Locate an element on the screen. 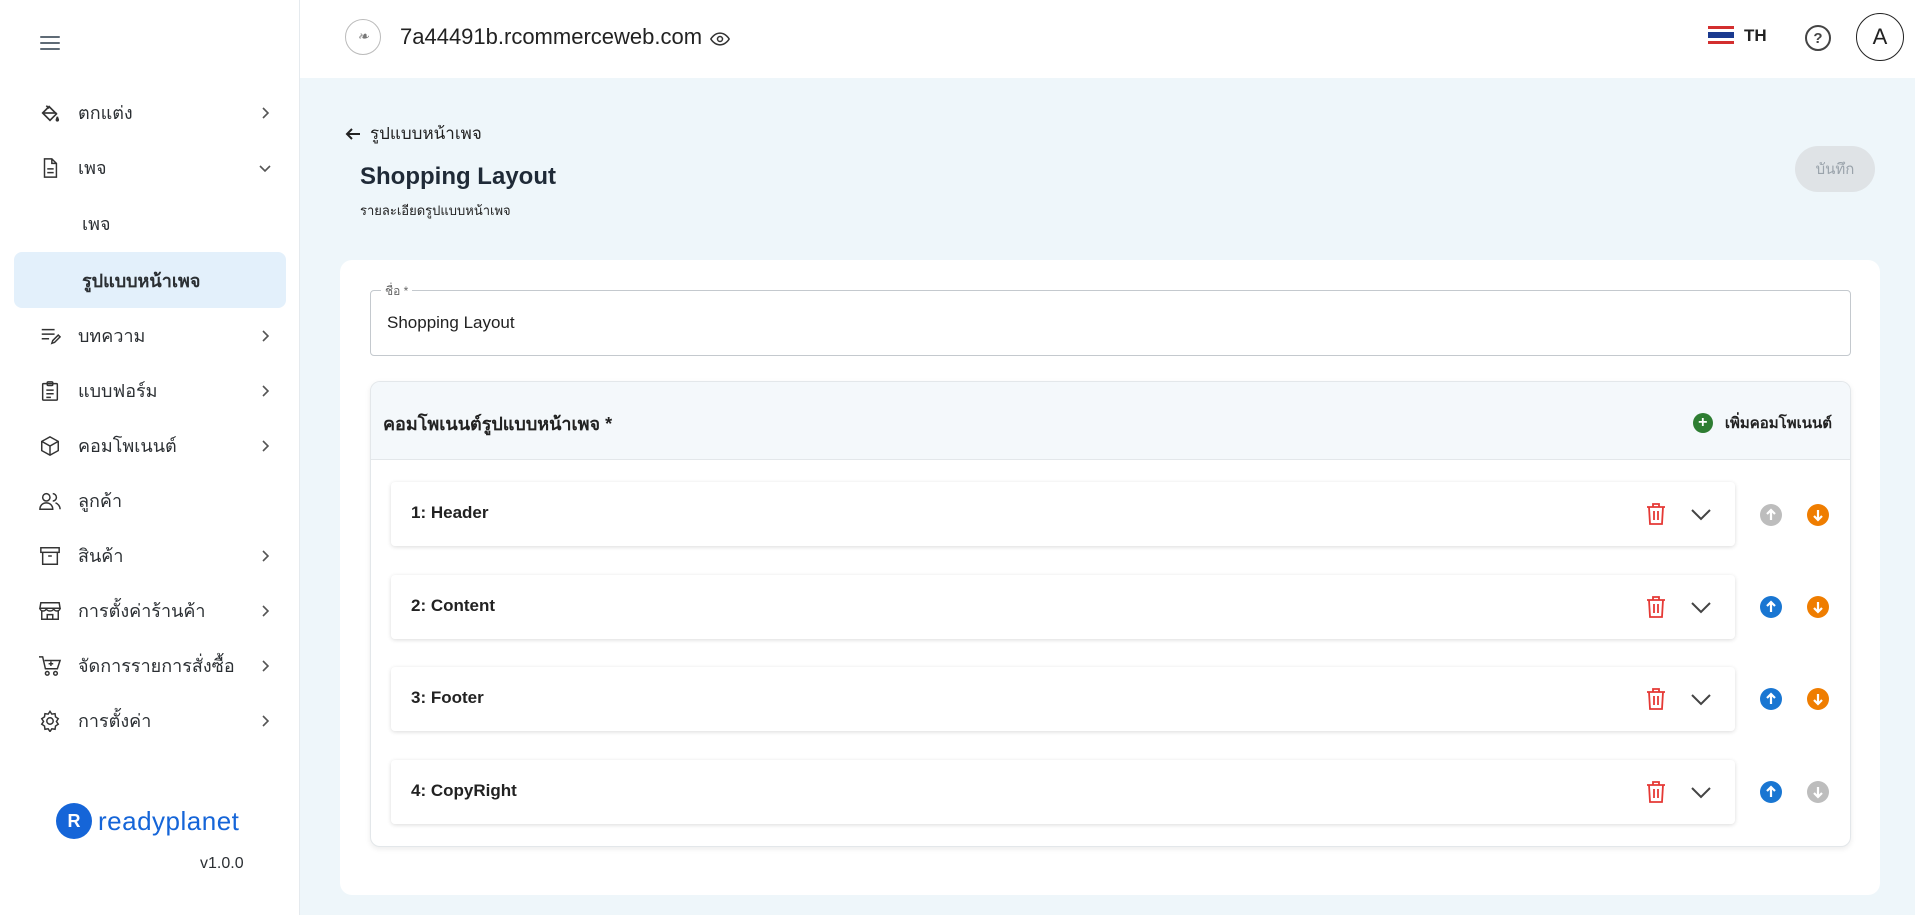 The width and height of the screenshot is (1915, 915). cube-icon is located at coordinates (50, 446).